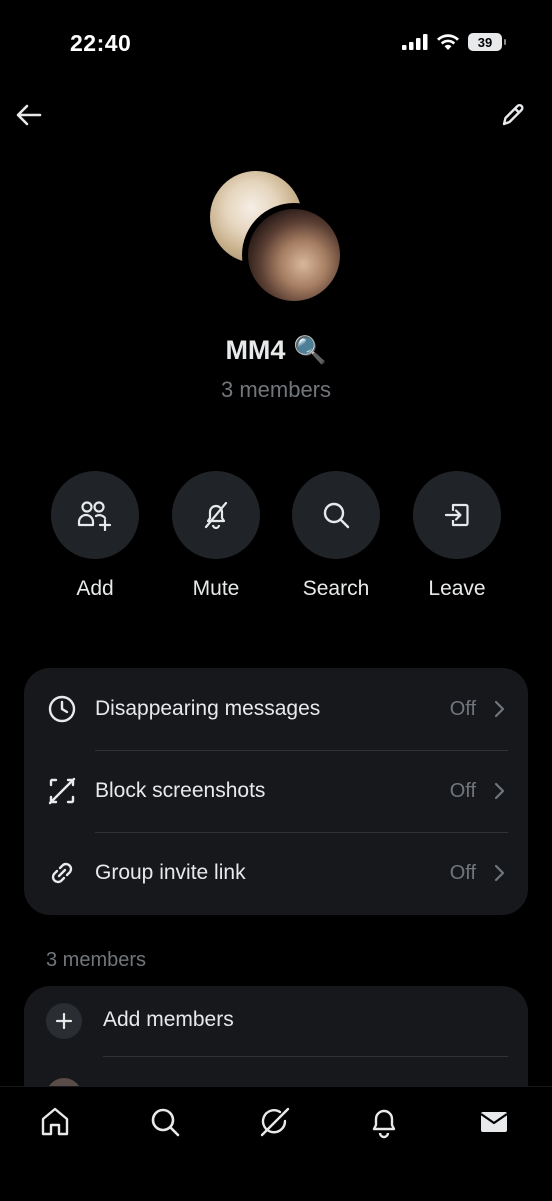  I want to click on bottom-tab-bar, so click(276, 1143).